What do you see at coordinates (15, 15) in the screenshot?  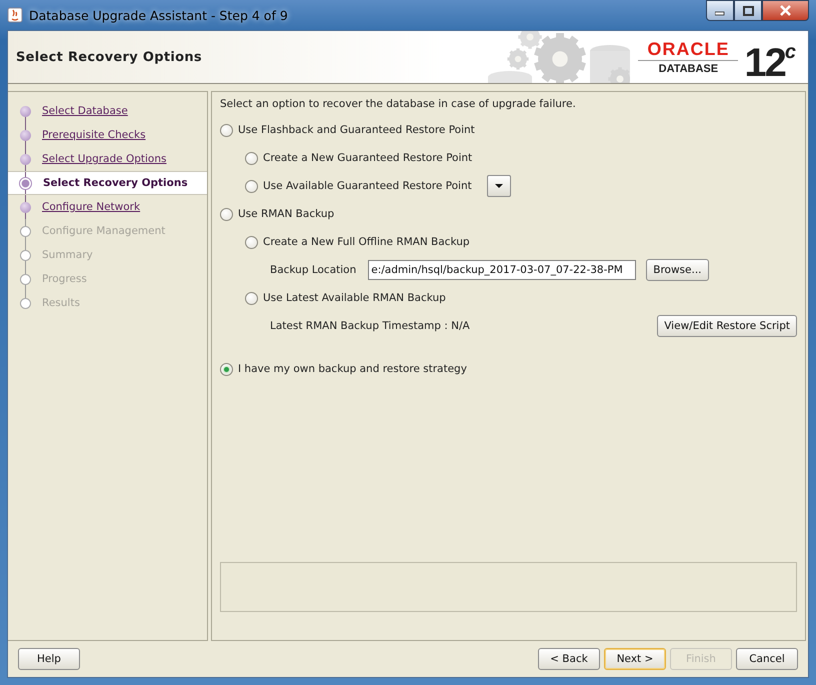 I see `app-icon` at bounding box center [15, 15].